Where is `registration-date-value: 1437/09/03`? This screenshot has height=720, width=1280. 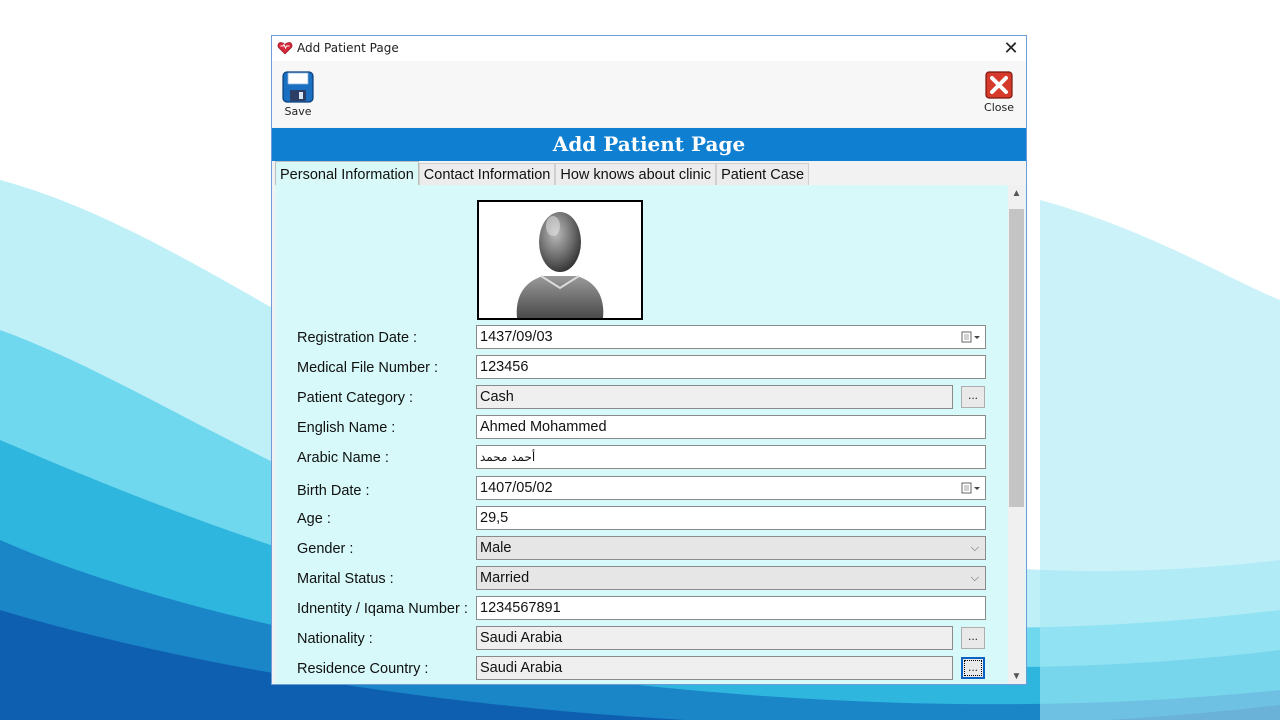
registration-date-value: 1437/09/03 is located at coordinates (516, 337).